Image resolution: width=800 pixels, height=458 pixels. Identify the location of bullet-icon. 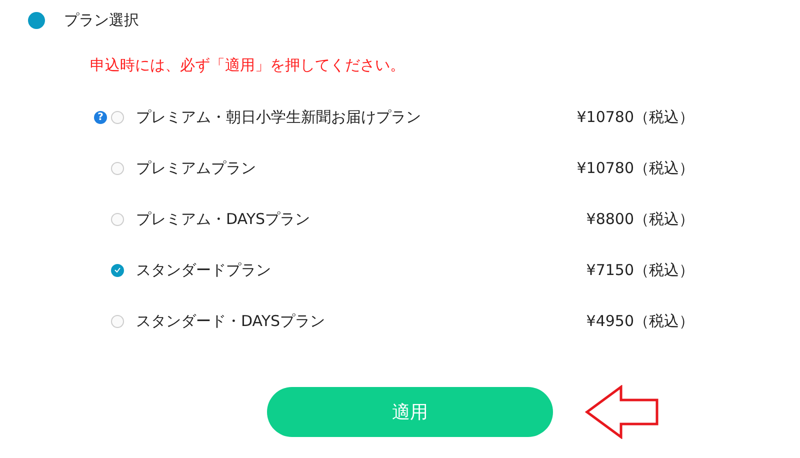
(36, 20).